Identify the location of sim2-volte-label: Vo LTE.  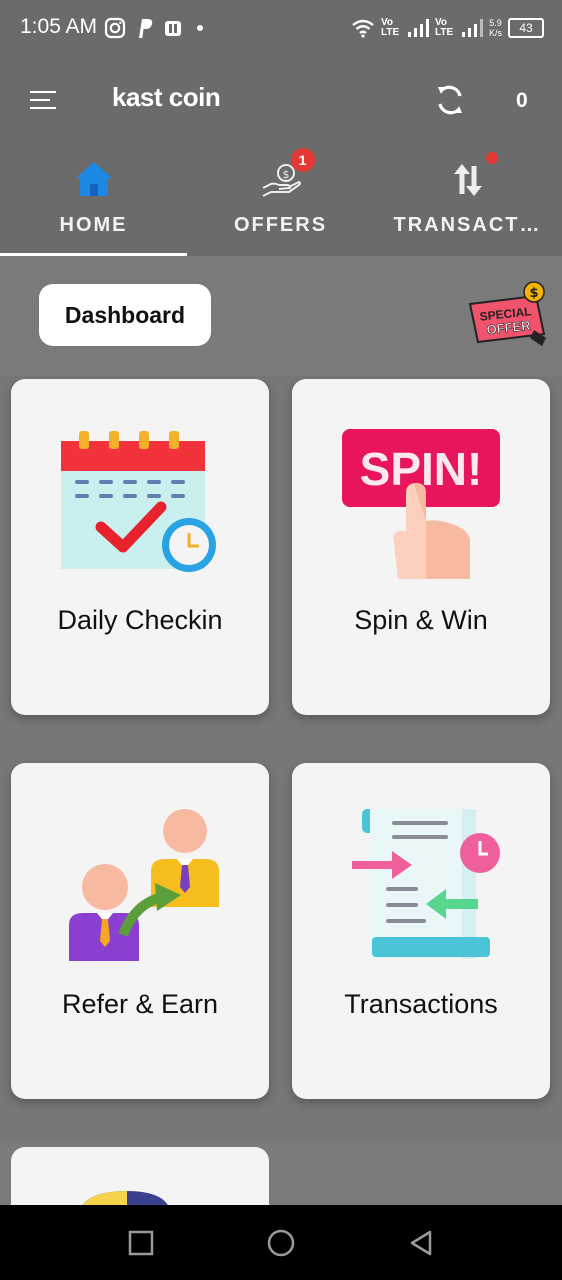
(444, 27).